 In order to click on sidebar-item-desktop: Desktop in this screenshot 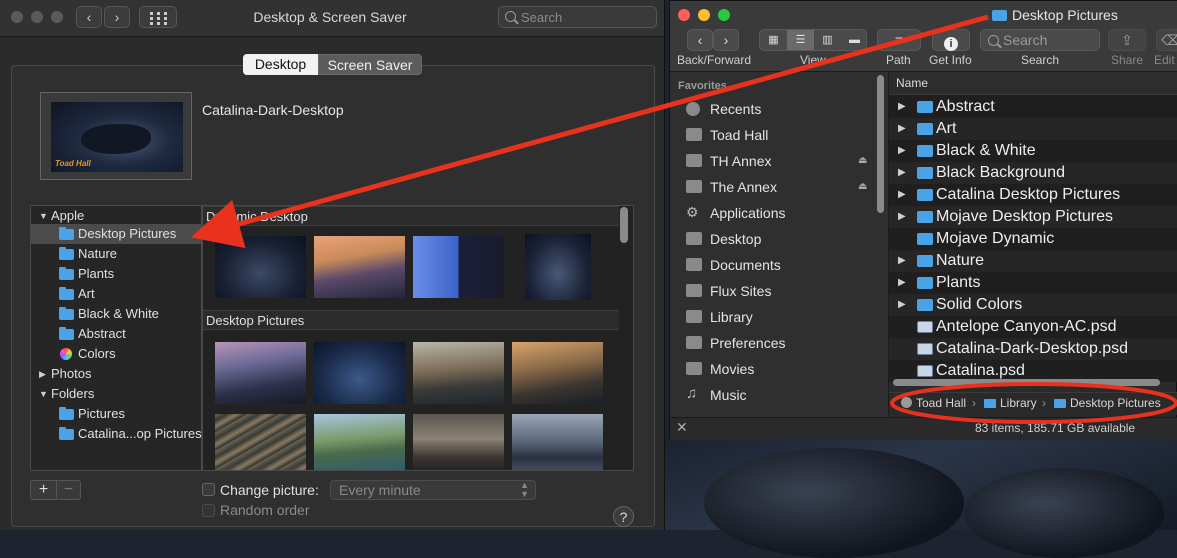, I will do `click(781, 239)`.